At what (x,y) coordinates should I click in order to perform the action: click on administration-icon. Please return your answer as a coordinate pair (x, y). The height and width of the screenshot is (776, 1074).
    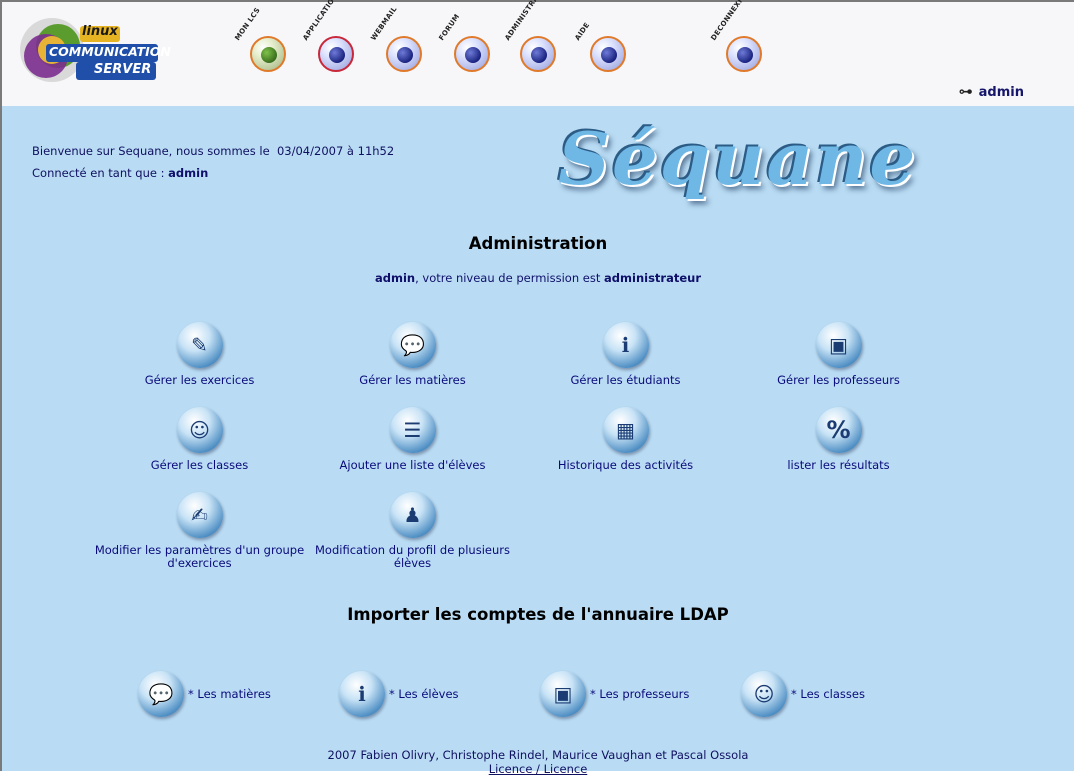
    Looking at the image, I should click on (538, 54).